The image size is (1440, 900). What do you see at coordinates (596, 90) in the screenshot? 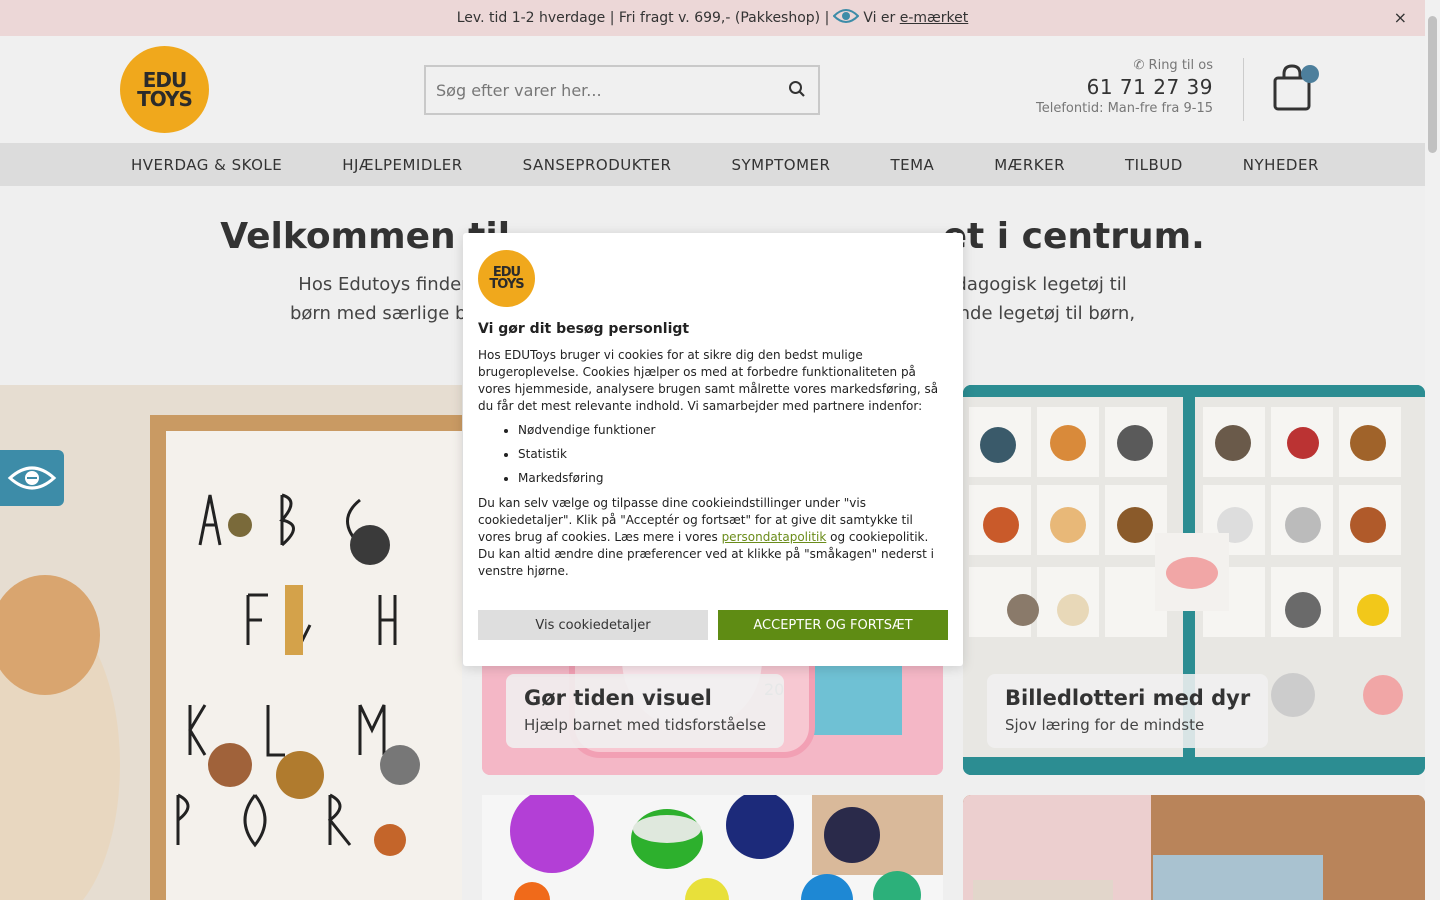
I see `search-input` at bounding box center [596, 90].